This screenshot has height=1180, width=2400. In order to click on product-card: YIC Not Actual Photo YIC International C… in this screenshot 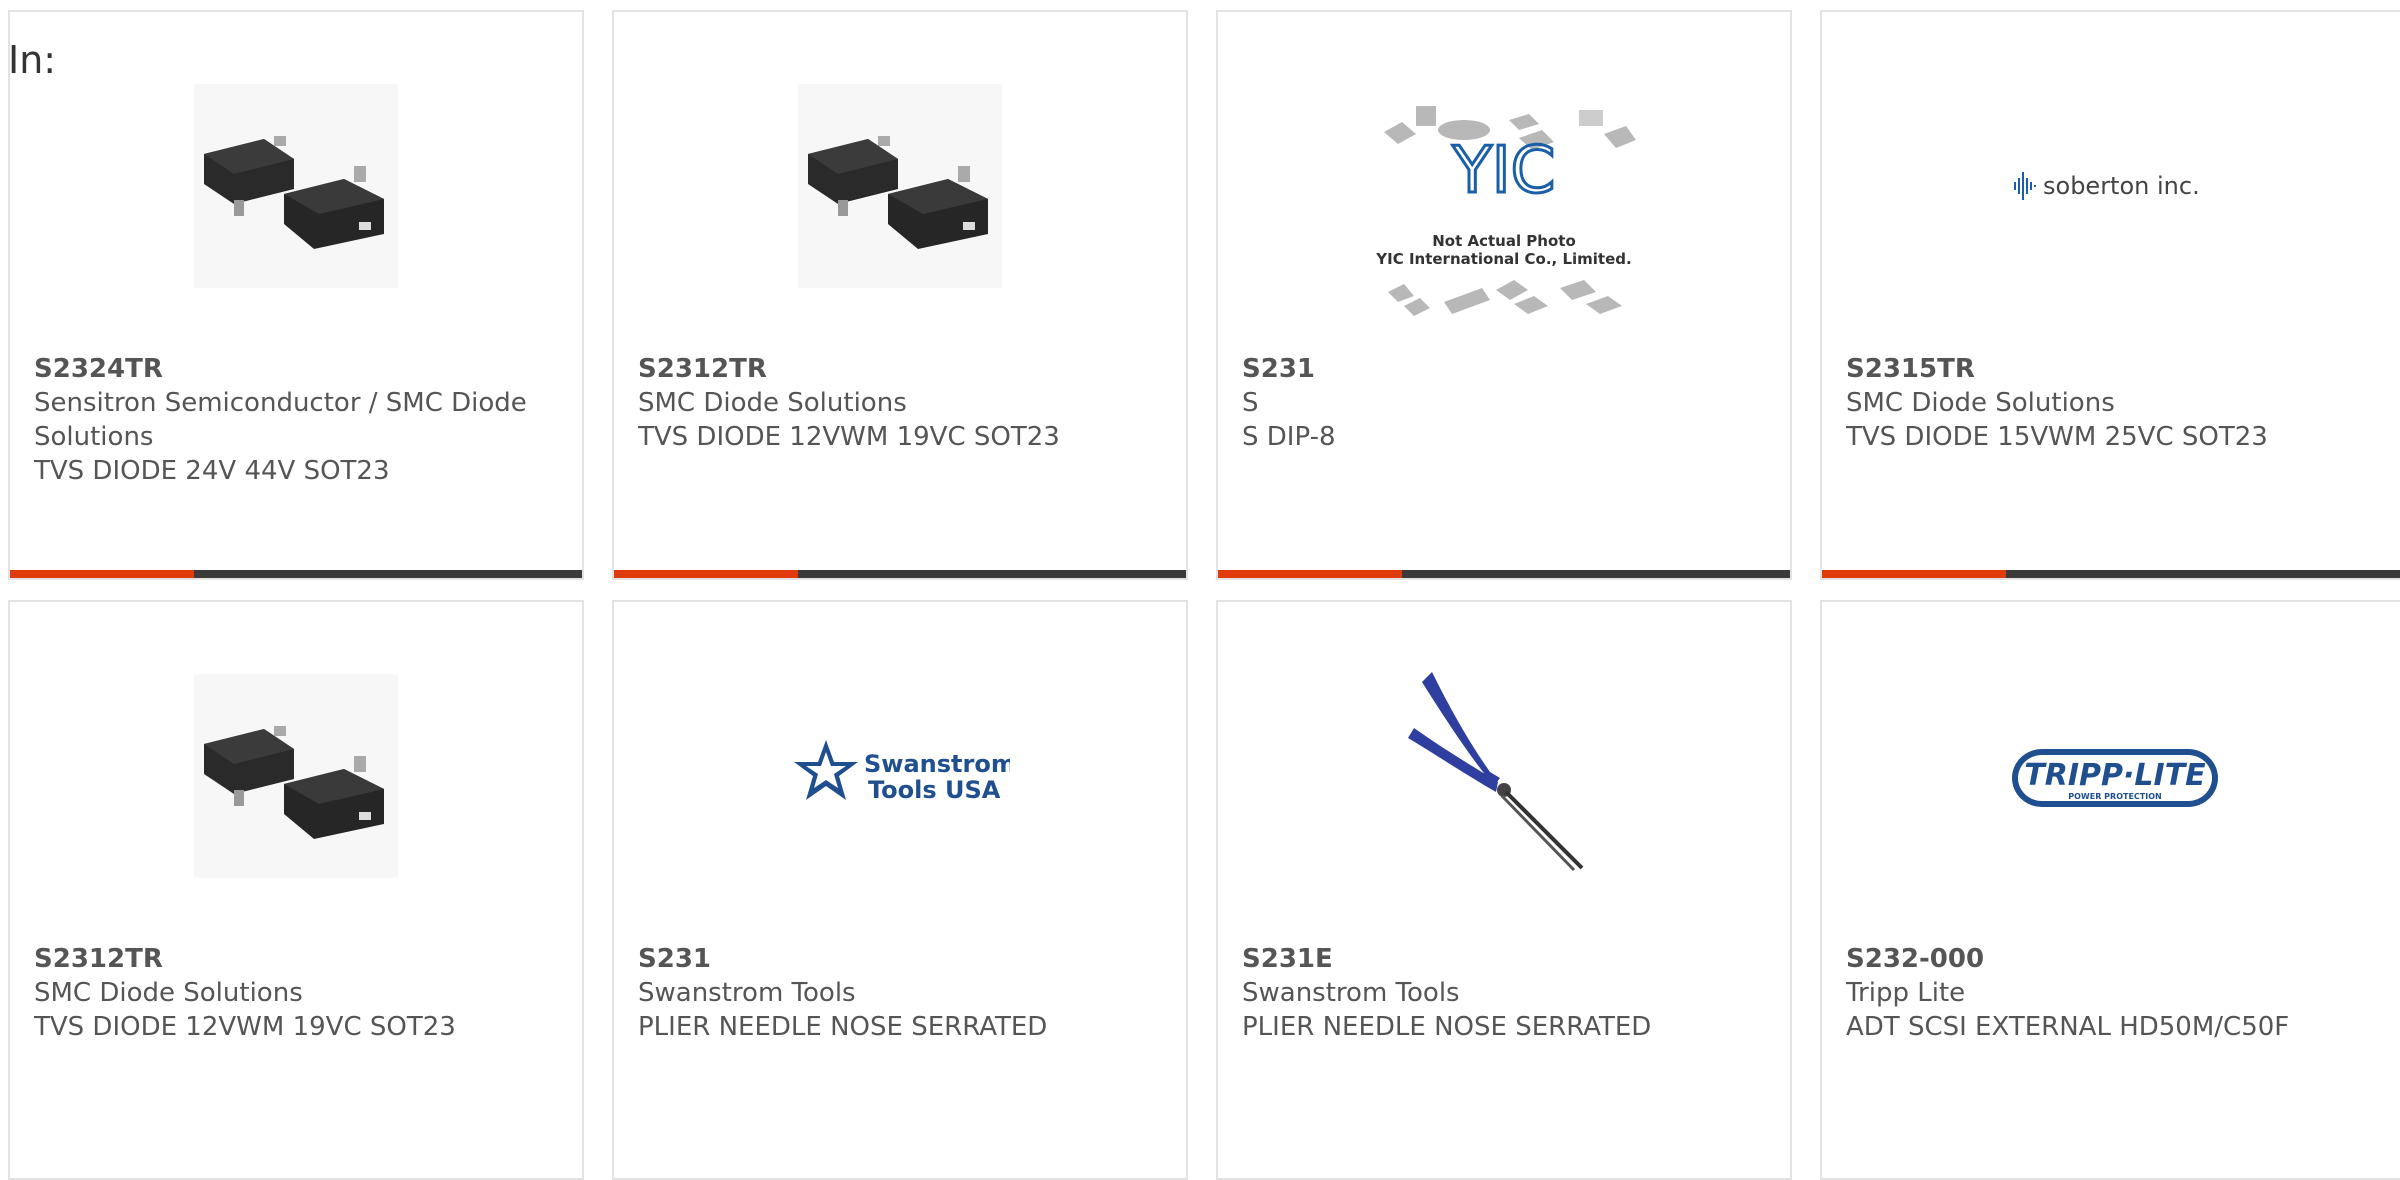, I will do `click(1504, 295)`.